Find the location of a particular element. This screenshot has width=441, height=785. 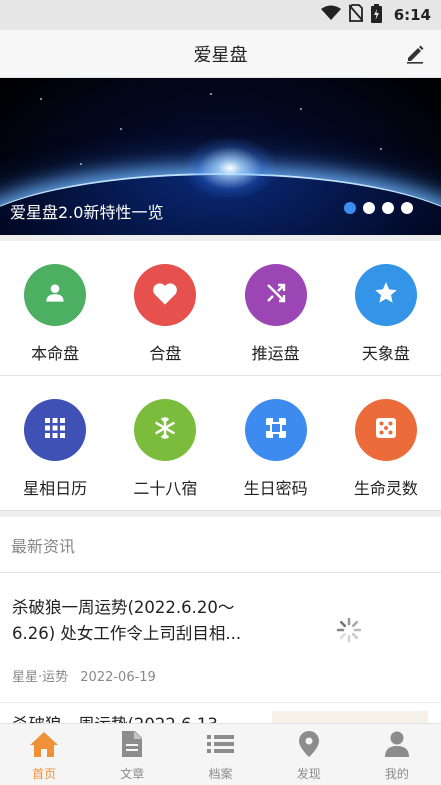

shuffle-icon is located at coordinates (276, 295).